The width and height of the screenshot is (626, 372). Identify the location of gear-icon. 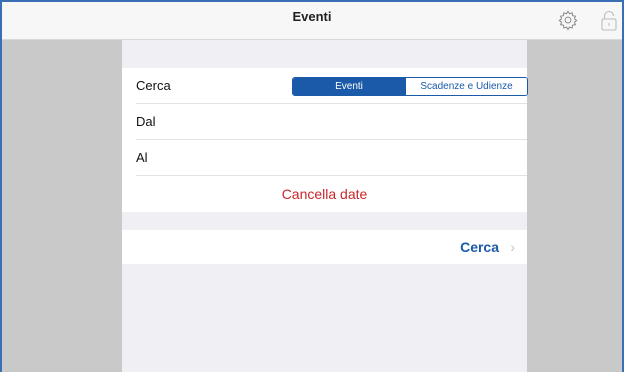
(568, 20).